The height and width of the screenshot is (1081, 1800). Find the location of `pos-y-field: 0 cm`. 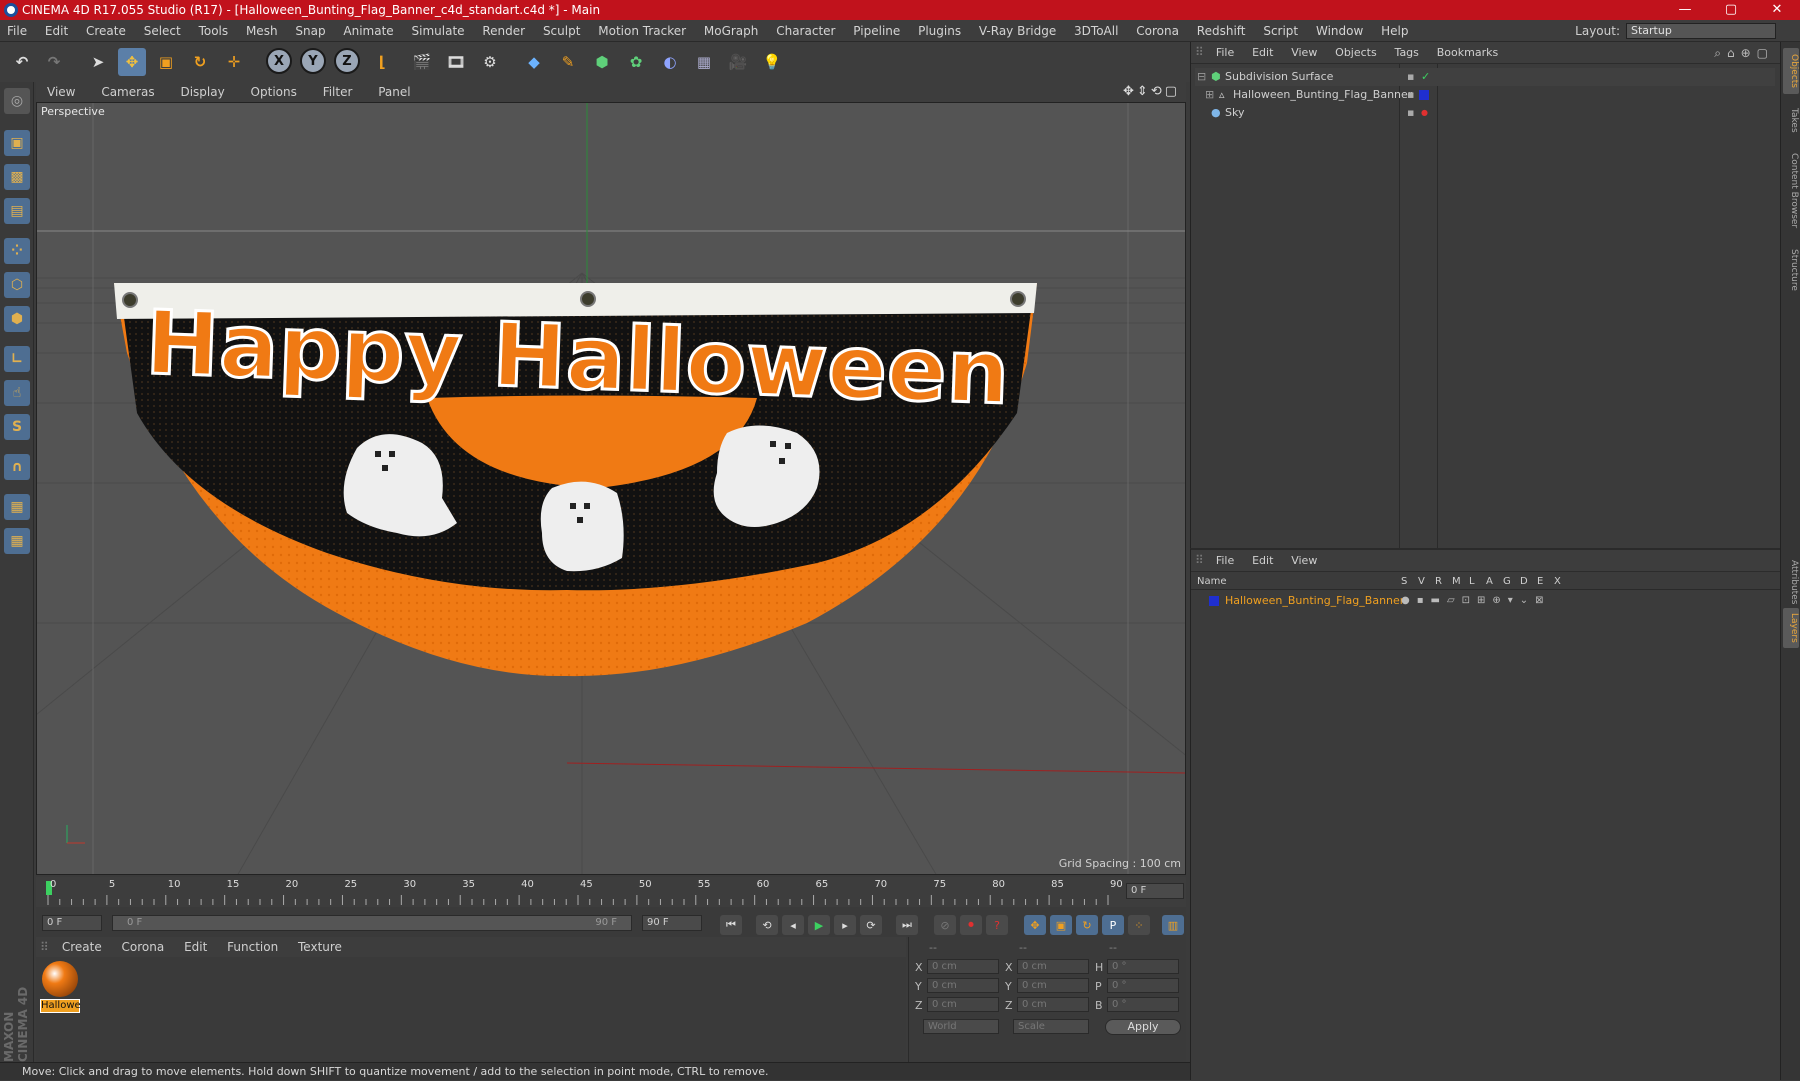

pos-y-field: 0 cm is located at coordinates (963, 985).